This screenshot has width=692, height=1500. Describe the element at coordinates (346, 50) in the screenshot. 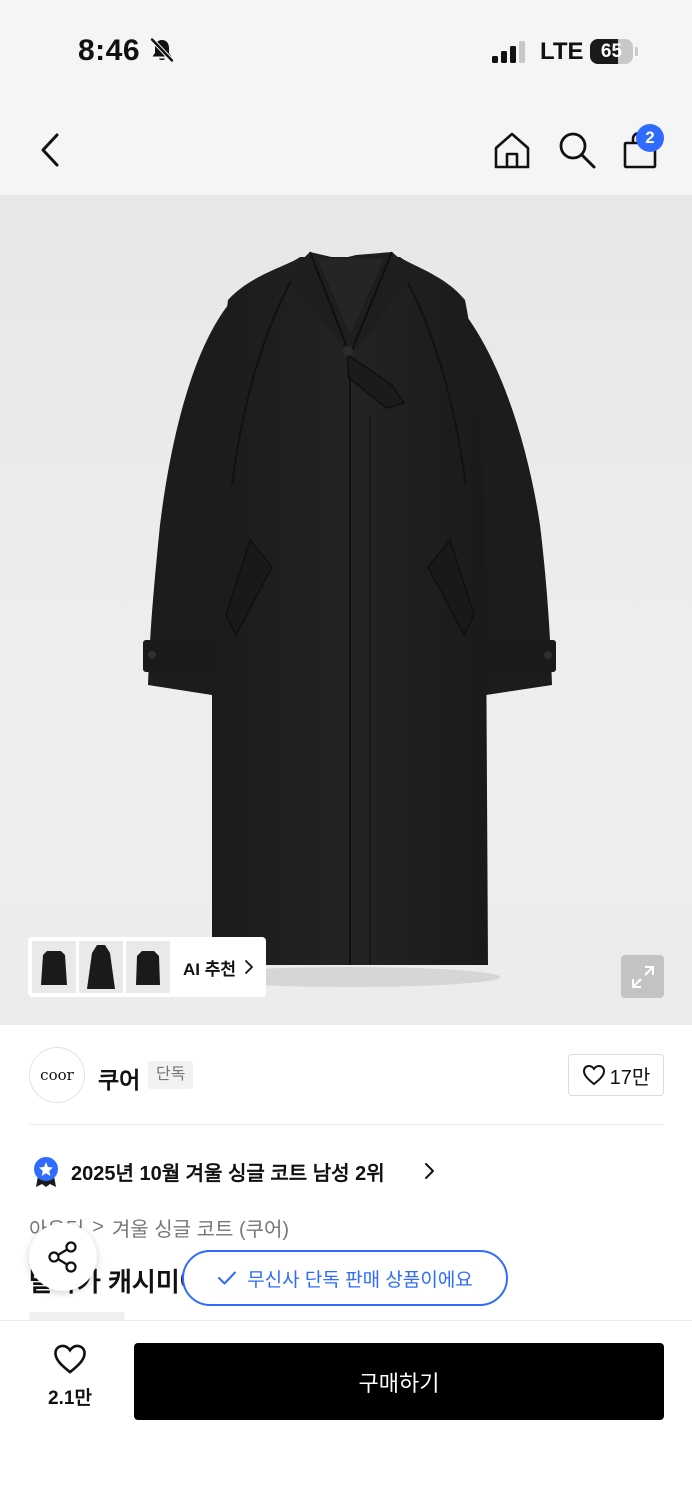

I see `status-bar: 8:46 LTE 65` at that location.